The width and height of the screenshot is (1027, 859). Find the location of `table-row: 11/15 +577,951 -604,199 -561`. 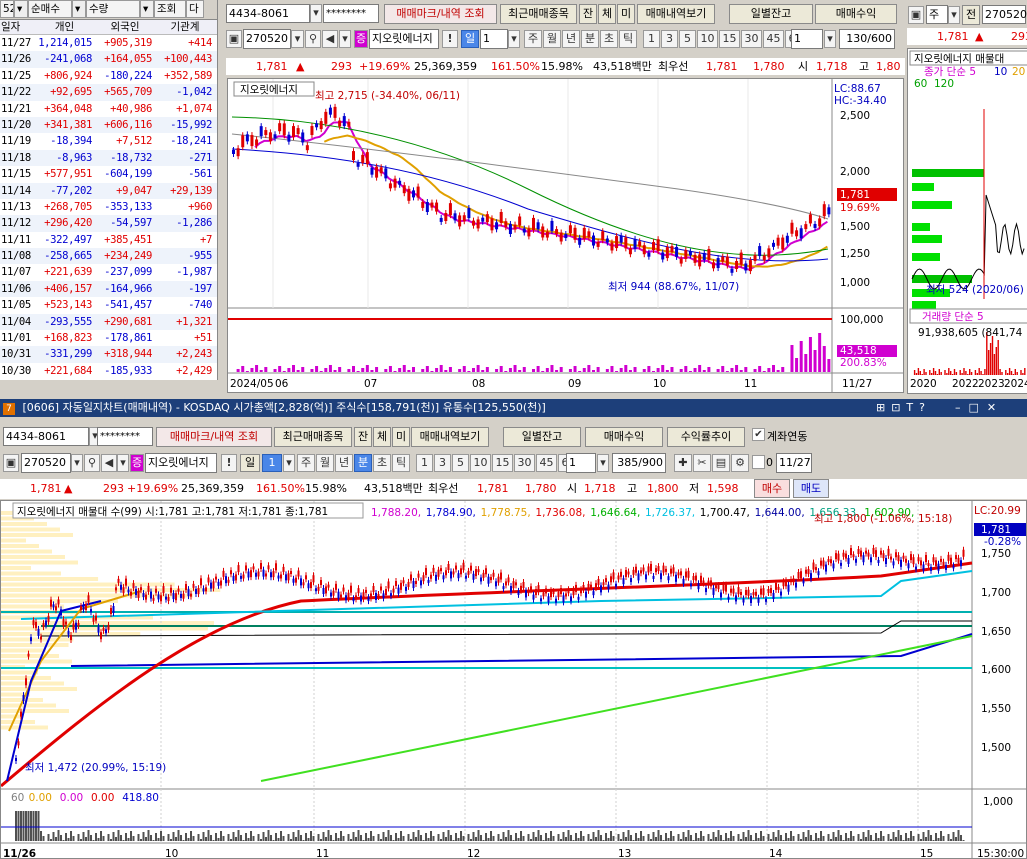

table-row: 11/15 +577,951 -604,199 -561 is located at coordinates (108, 174).